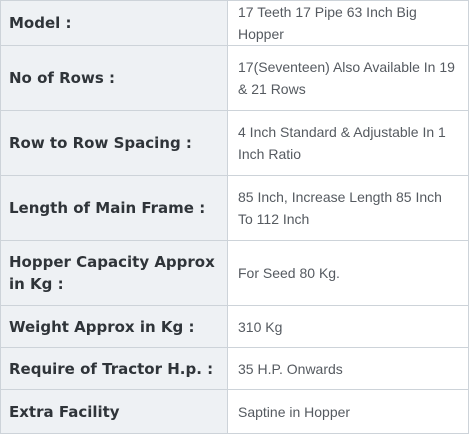 The width and height of the screenshot is (470, 434). I want to click on spec-value: Saptine in Hopper, so click(348, 411).